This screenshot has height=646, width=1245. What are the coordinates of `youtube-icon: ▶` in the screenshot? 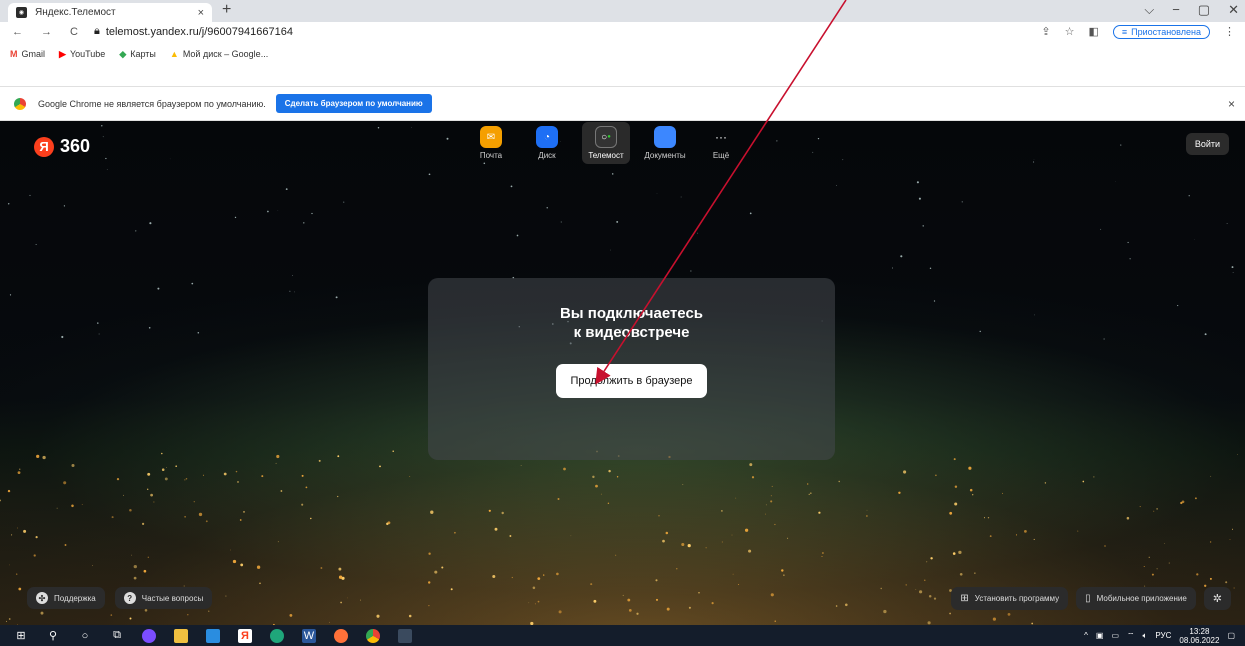 It's located at (62, 54).